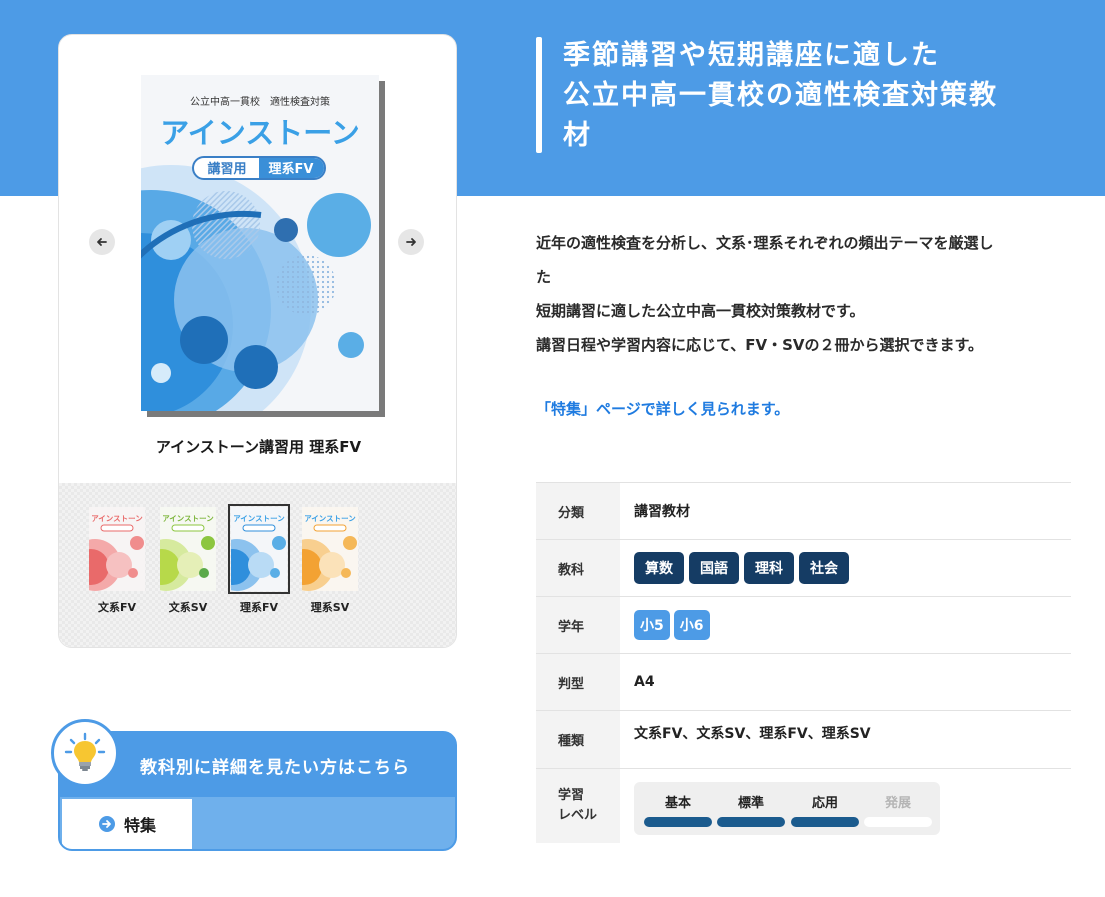 The width and height of the screenshot is (1105, 897). I want to click on cover-brand-text: アインストーン, so click(260, 133).